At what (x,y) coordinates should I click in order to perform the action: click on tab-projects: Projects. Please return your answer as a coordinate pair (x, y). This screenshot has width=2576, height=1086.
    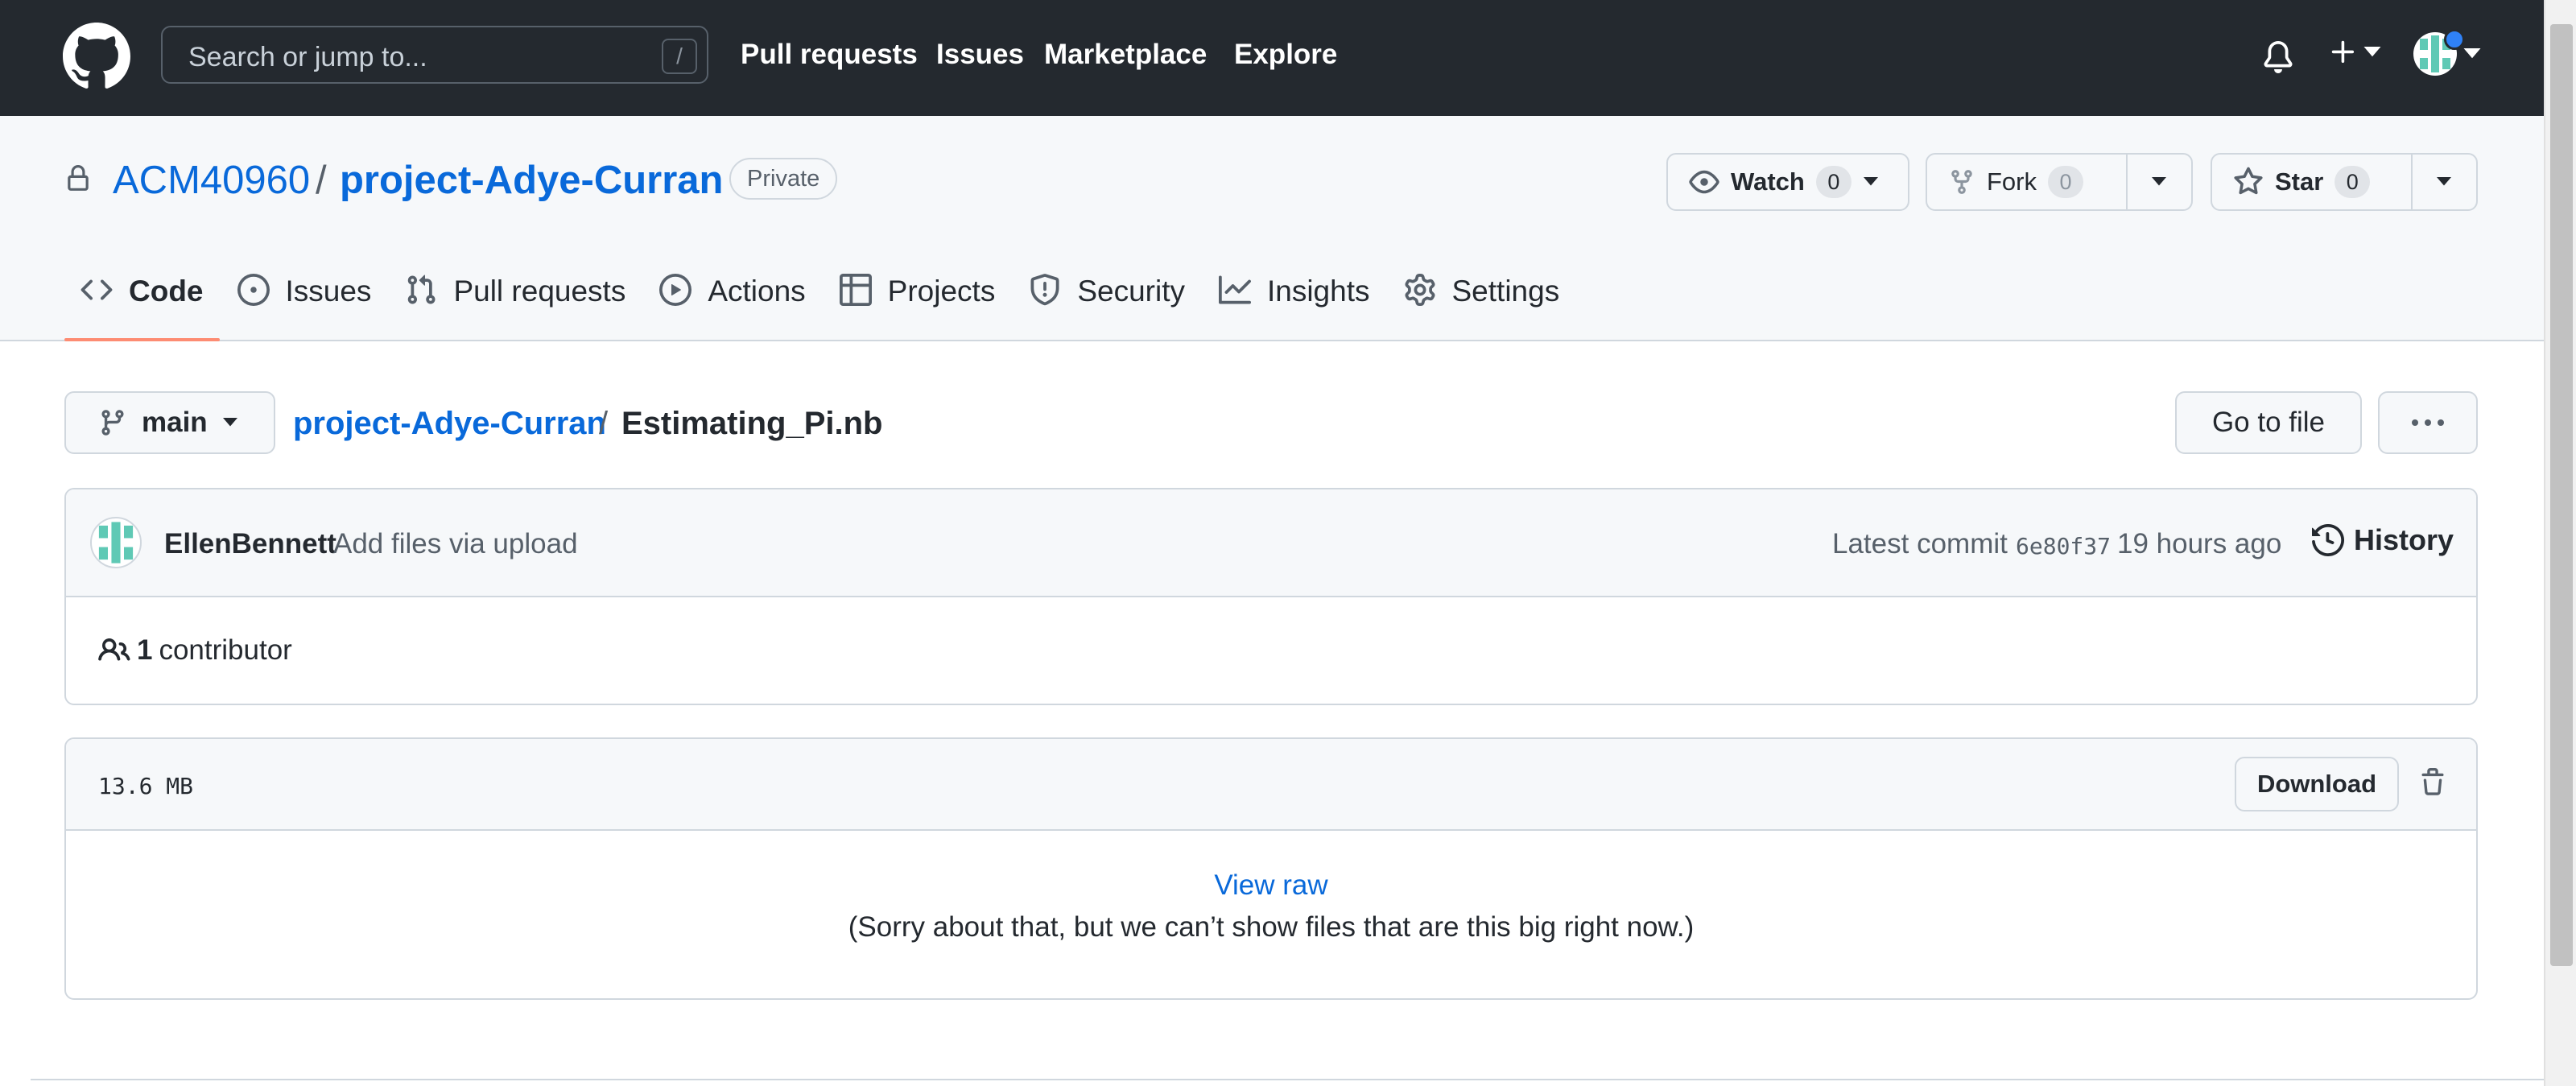
    Looking at the image, I should click on (918, 307).